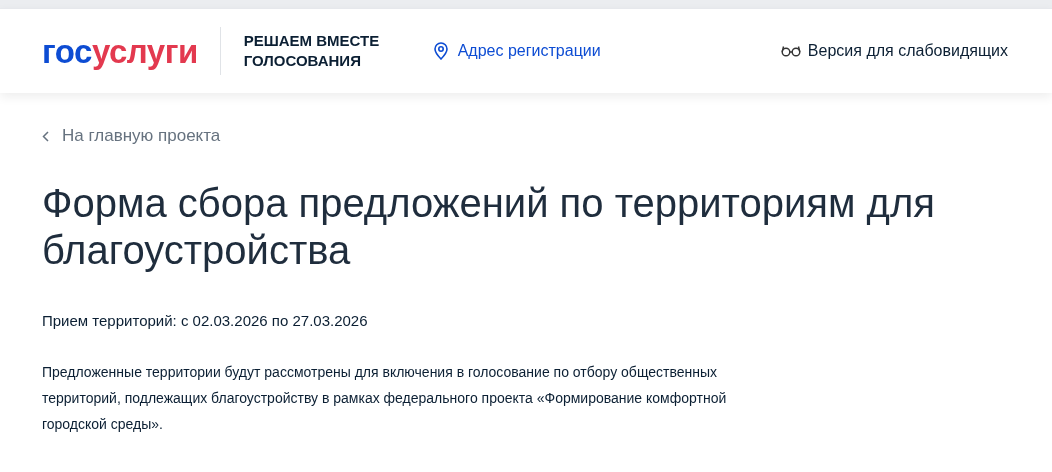  What do you see at coordinates (440, 51) in the screenshot?
I see `location-pin-icon` at bounding box center [440, 51].